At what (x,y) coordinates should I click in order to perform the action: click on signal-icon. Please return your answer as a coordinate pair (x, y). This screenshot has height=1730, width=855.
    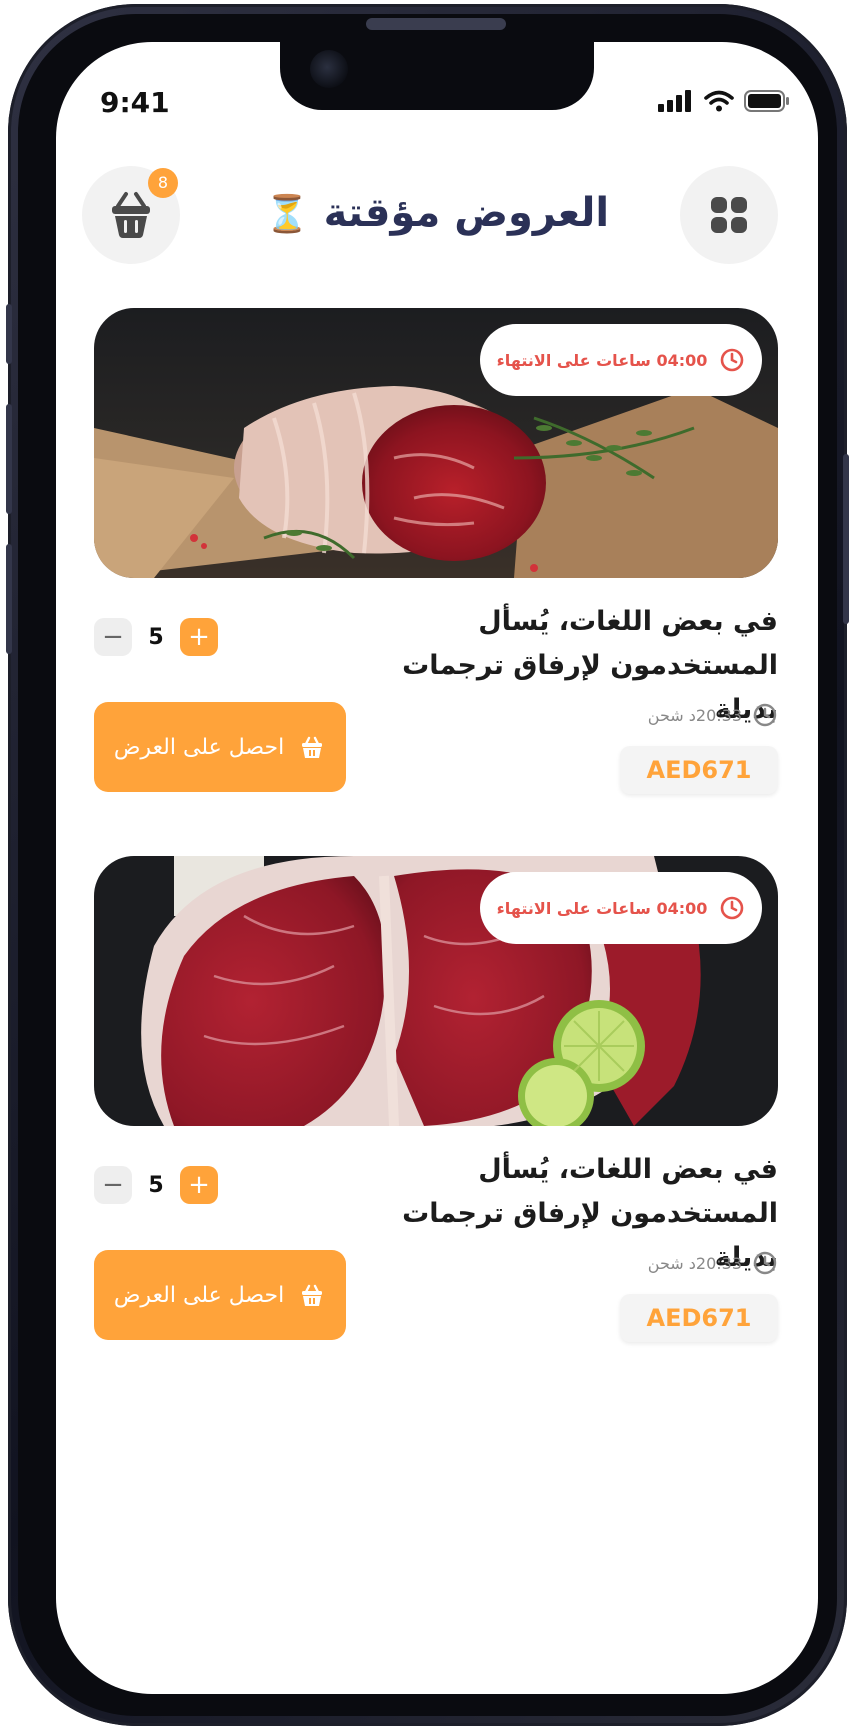
    Looking at the image, I should click on (674, 101).